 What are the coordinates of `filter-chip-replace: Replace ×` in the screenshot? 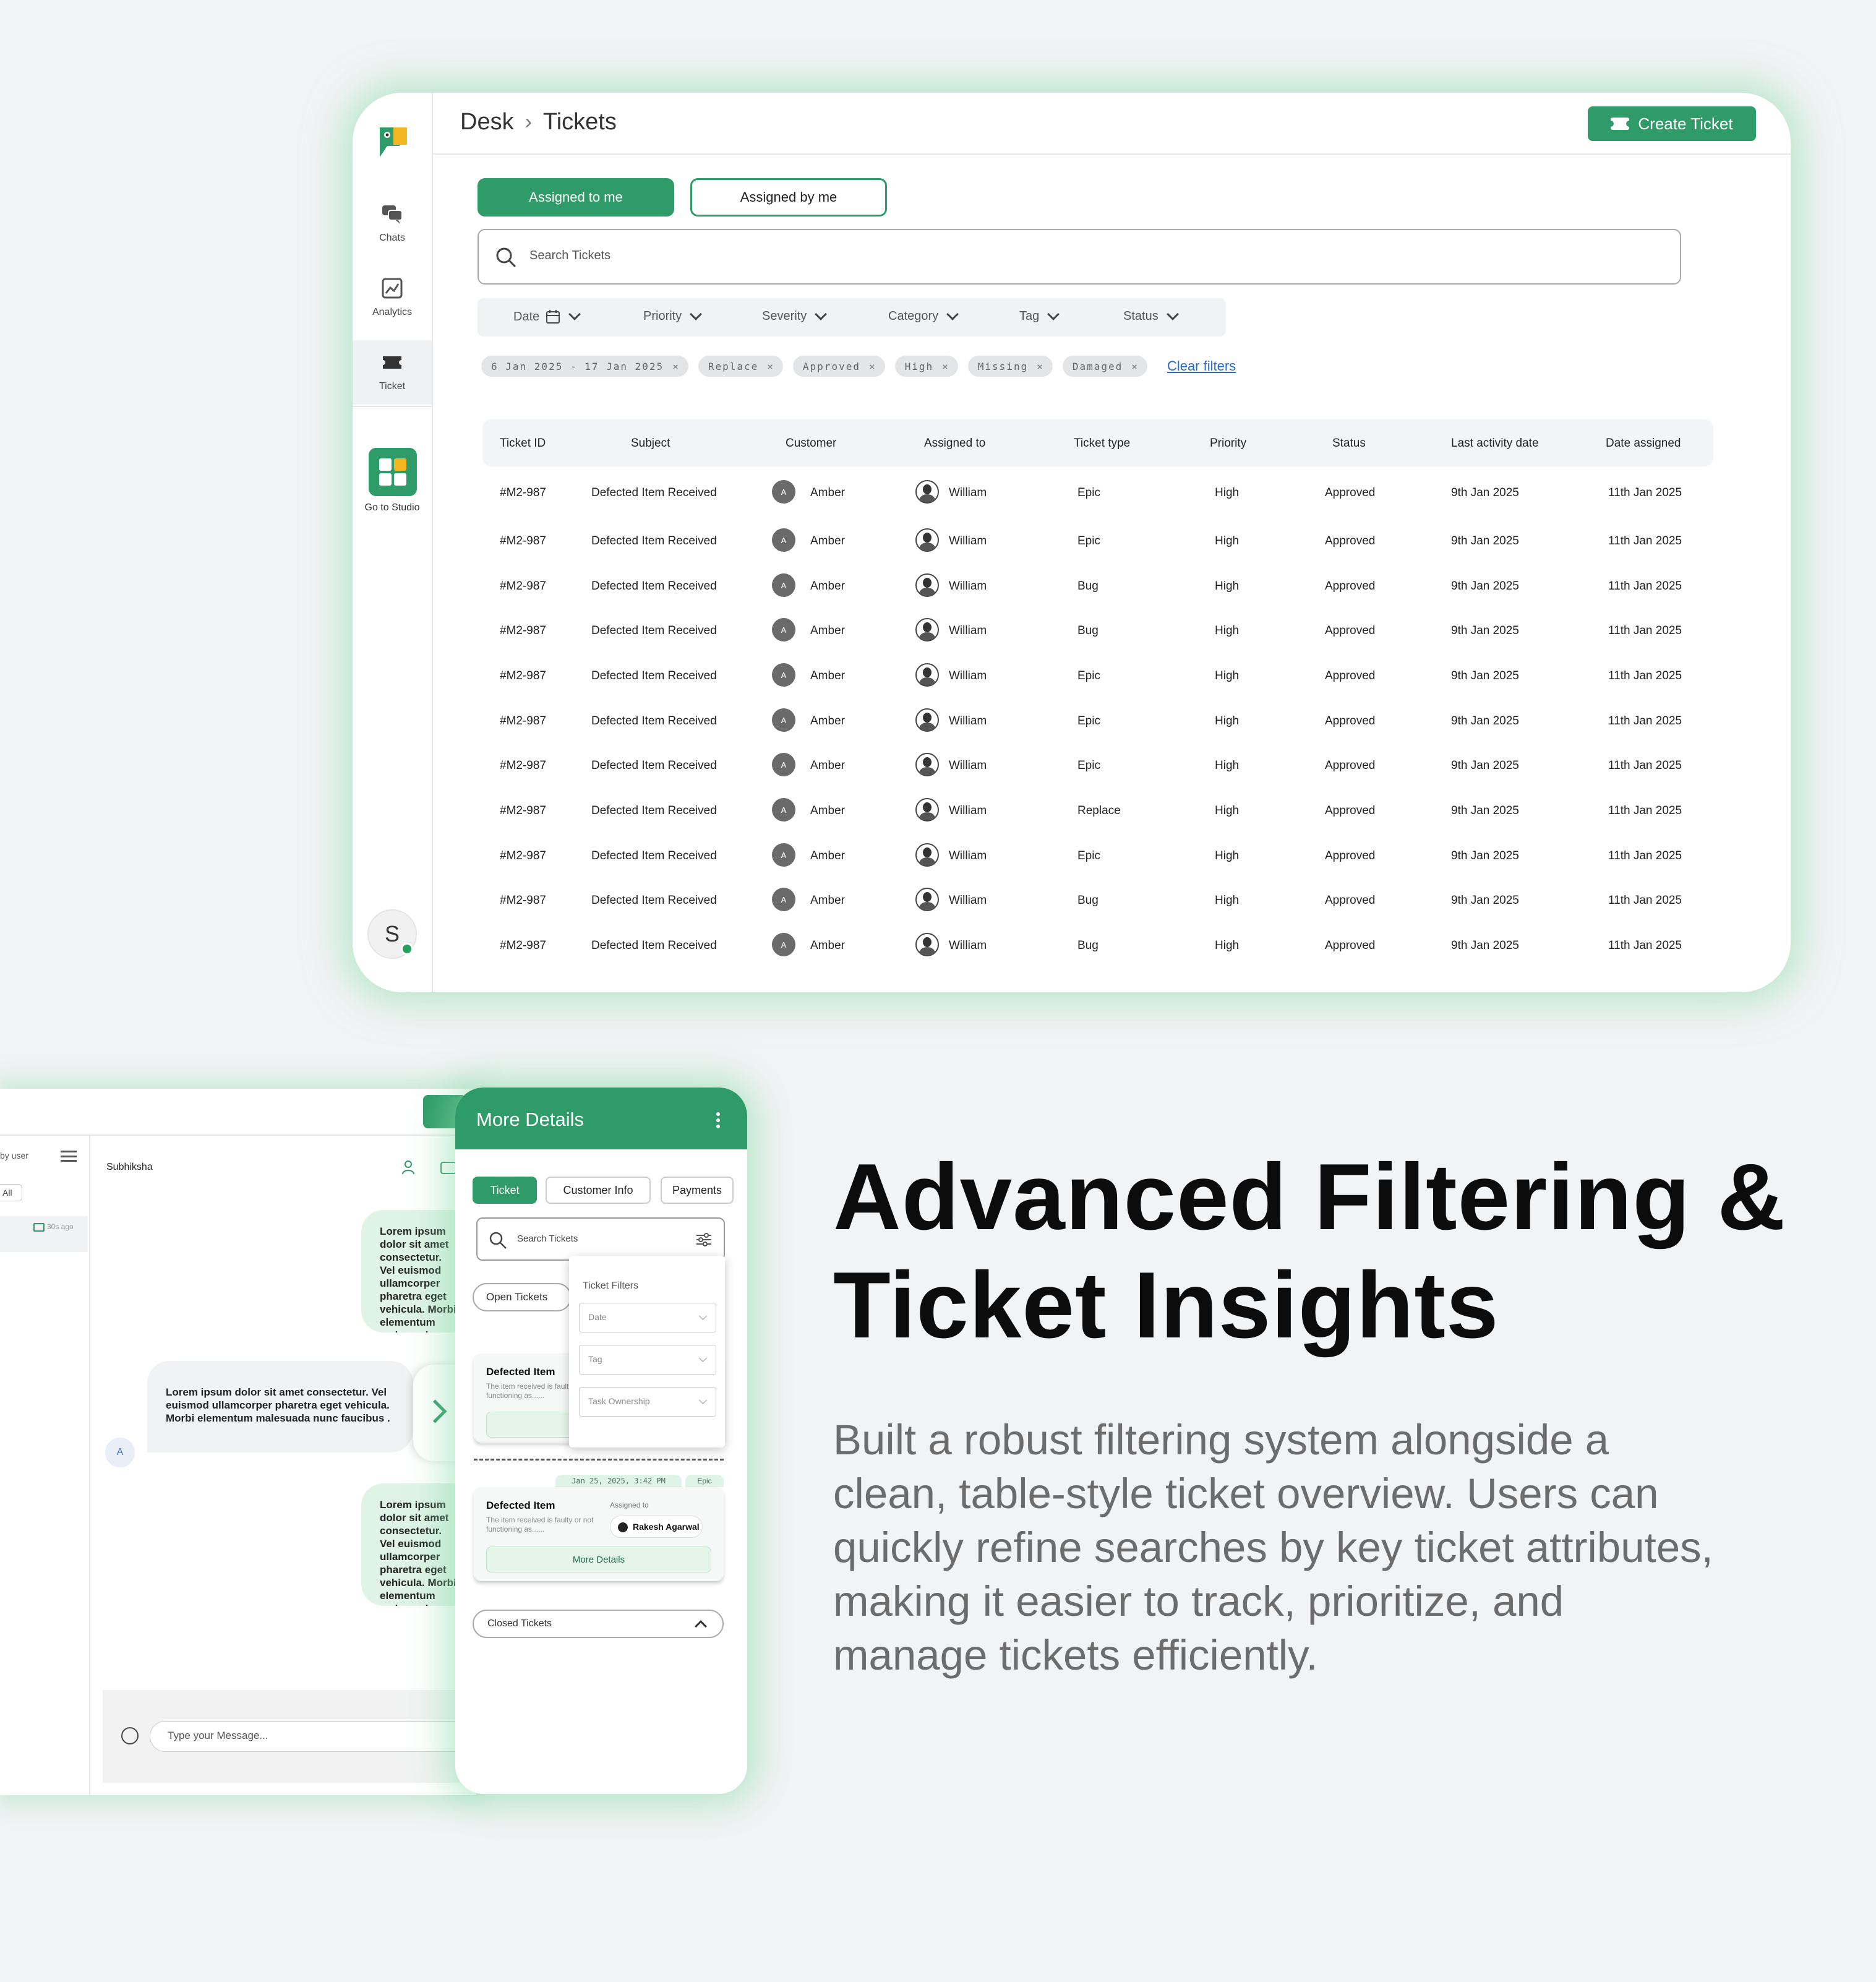 It's located at (740, 366).